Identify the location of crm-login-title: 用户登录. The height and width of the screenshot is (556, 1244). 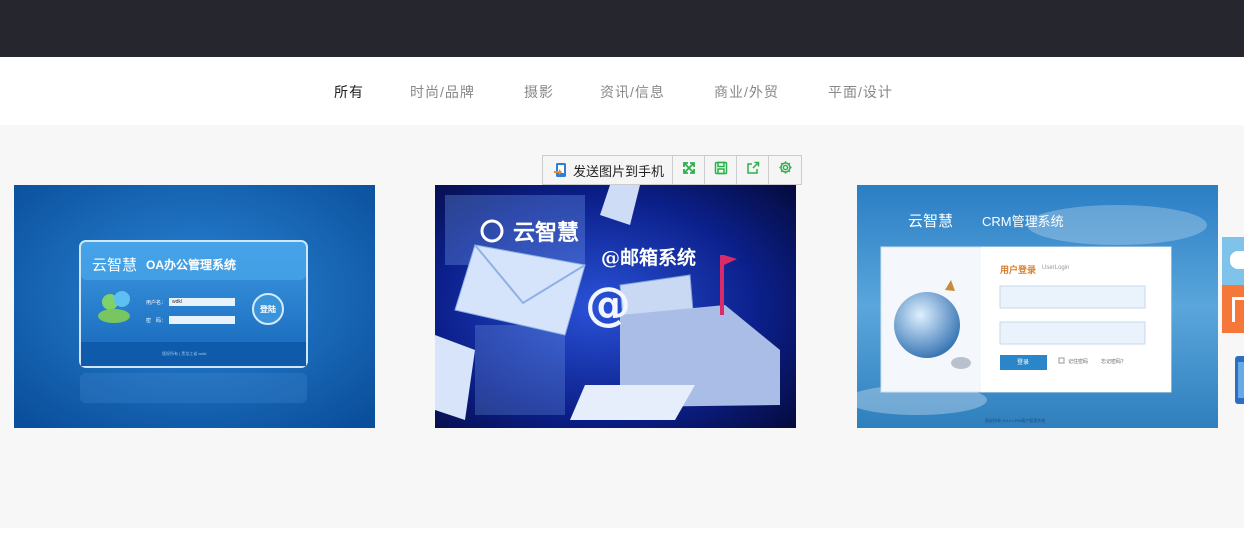
(1018, 270).